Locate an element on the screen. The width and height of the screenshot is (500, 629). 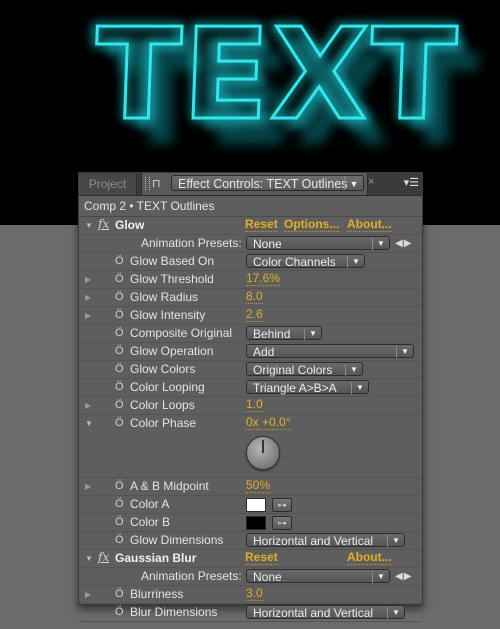
composite-original-dropdown: Behind ▼ is located at coordinates (284, 333).